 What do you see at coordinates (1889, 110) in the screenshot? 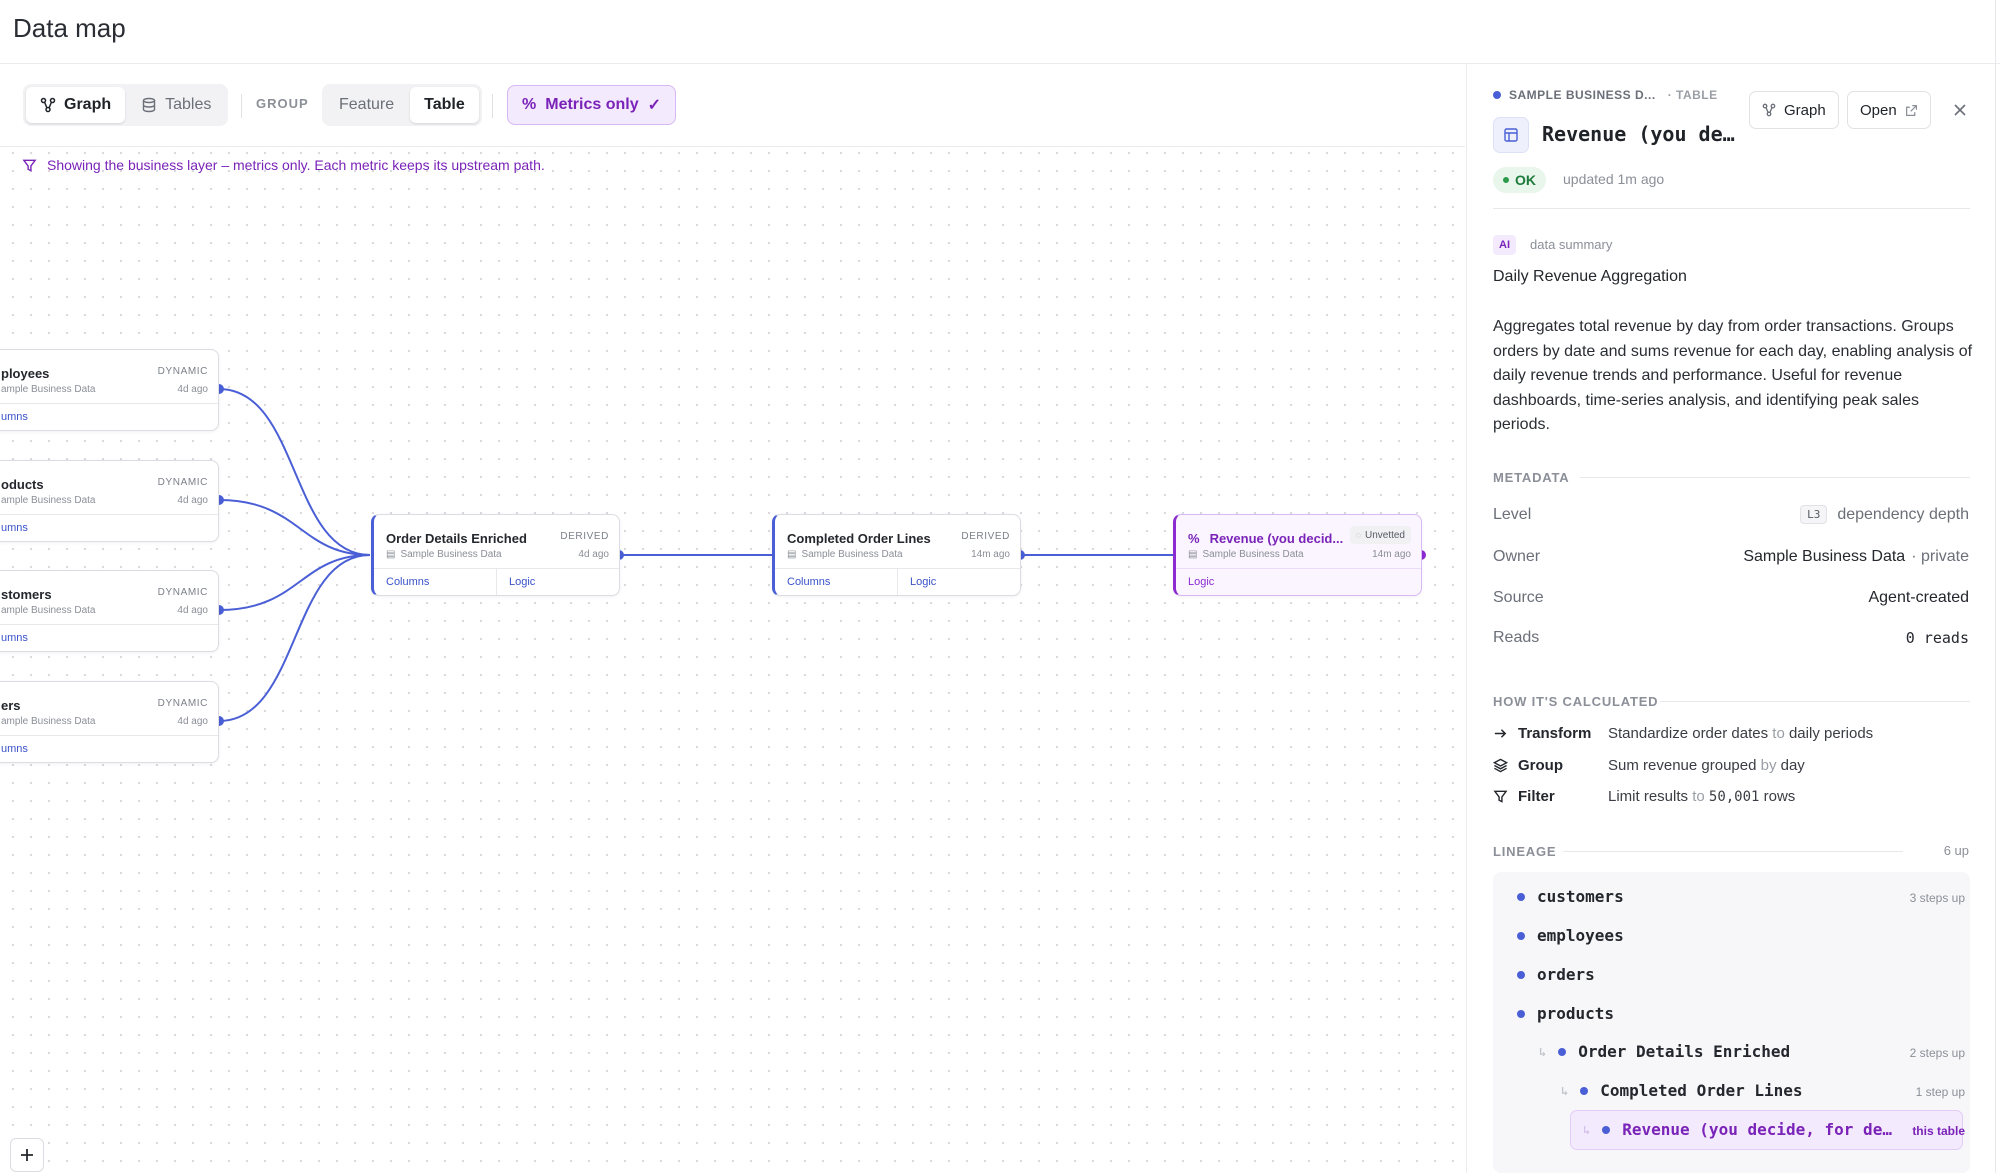
I see `panel-open-button: Open` at bounding box center [1889, 110].